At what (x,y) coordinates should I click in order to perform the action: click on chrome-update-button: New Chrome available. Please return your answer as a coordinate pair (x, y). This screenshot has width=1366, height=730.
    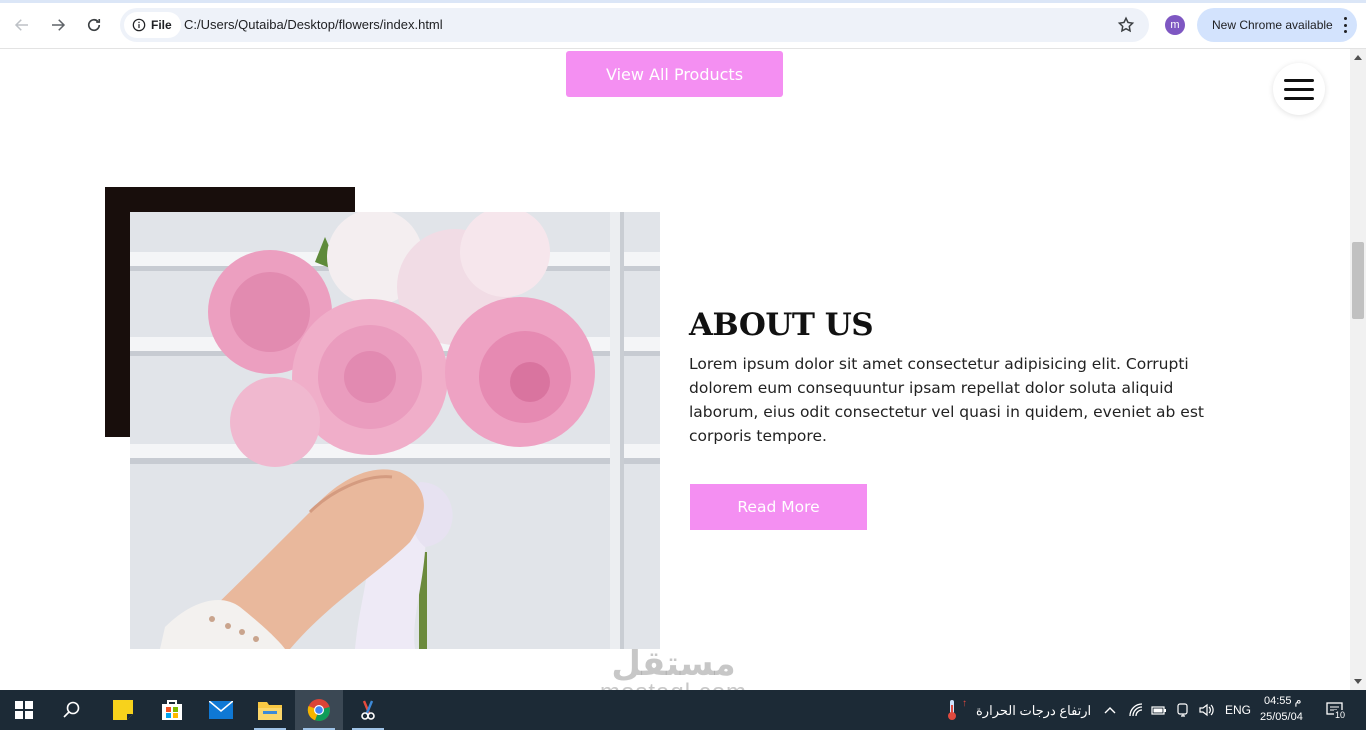
    Looking at the image, I should click on (1277, 25).